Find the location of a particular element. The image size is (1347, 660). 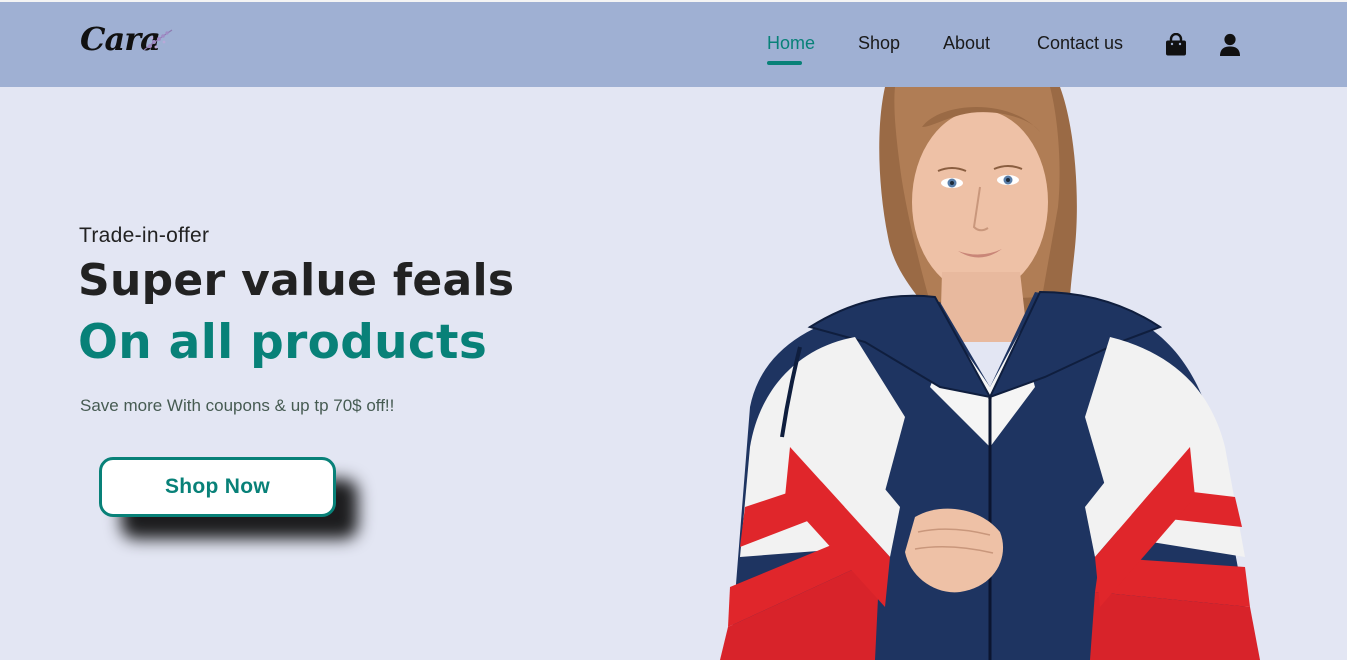

lavender-sprig-icon is located at coordinates (158, 40).